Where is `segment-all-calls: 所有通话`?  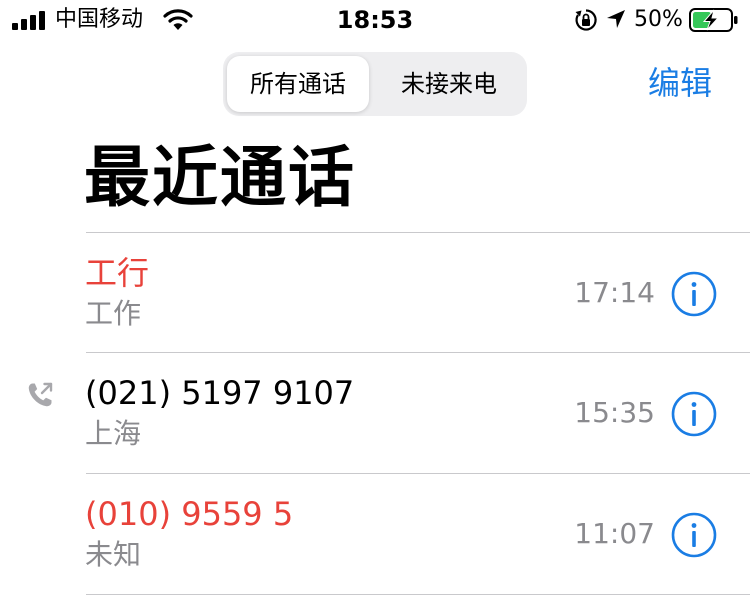
segment-all-calls: 所有通话 is located at coordinates (298, 84).